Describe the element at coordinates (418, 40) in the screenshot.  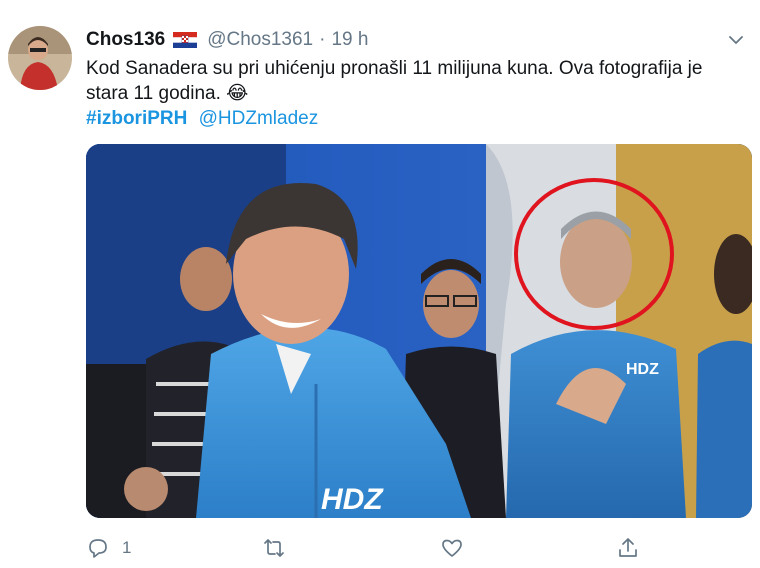
I see `tweet-header: Chos136 @Chos1361 · 19 h` at that location.